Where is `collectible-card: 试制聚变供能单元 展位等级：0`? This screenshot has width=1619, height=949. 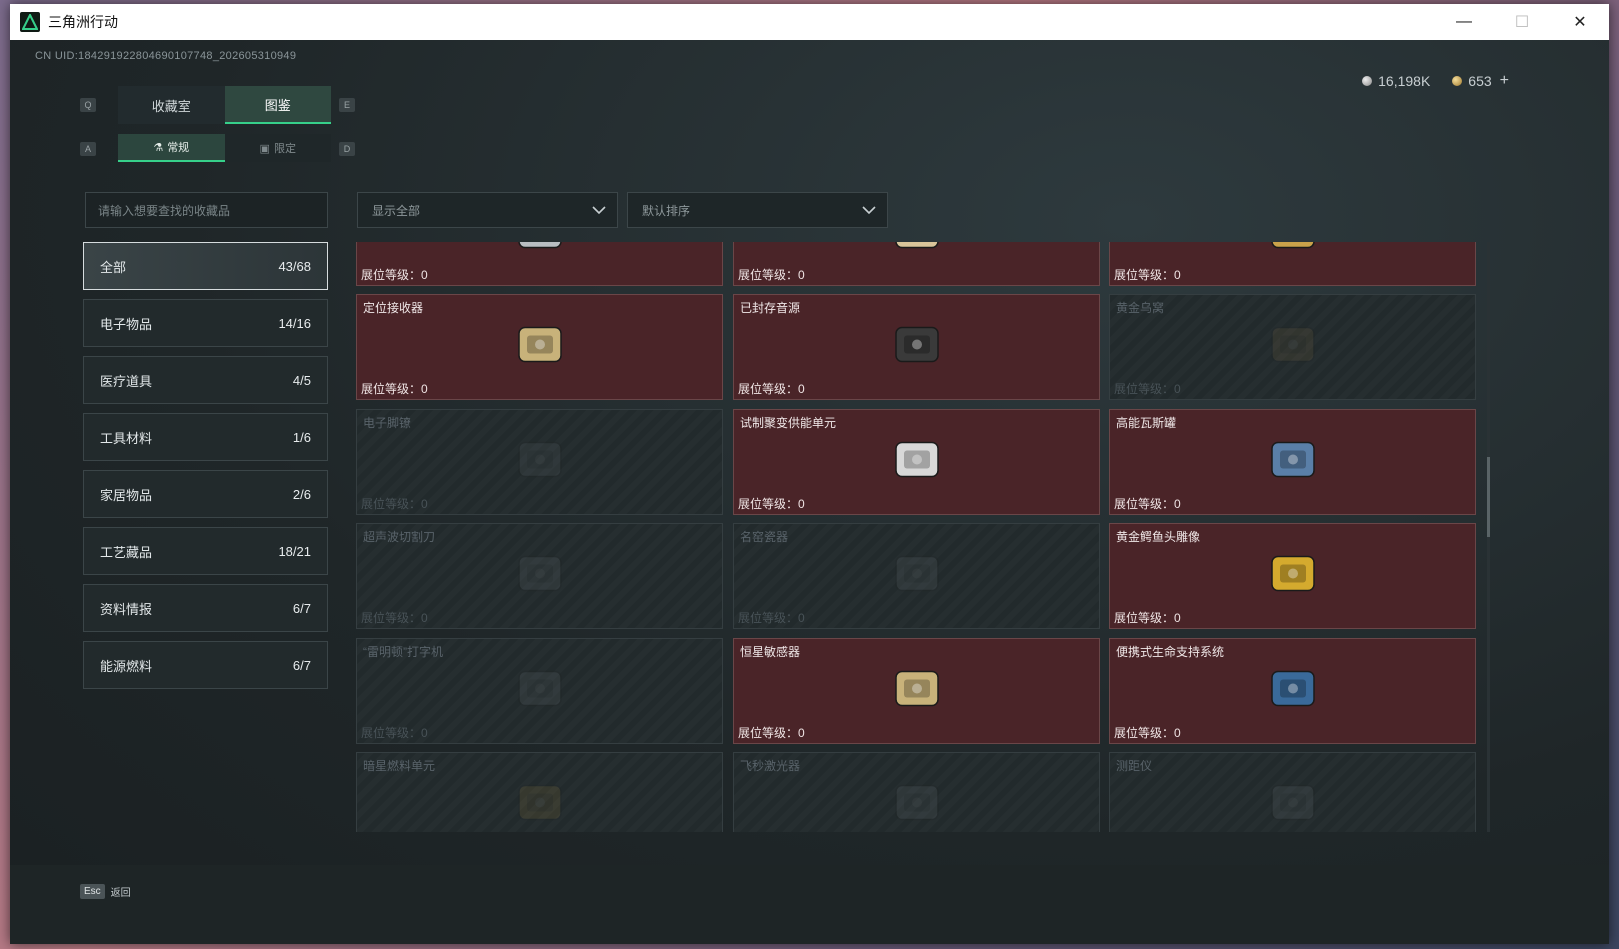 collectible-card: 试制聚变供能单元 展位等级：0 is located at coordinates (916, 462).